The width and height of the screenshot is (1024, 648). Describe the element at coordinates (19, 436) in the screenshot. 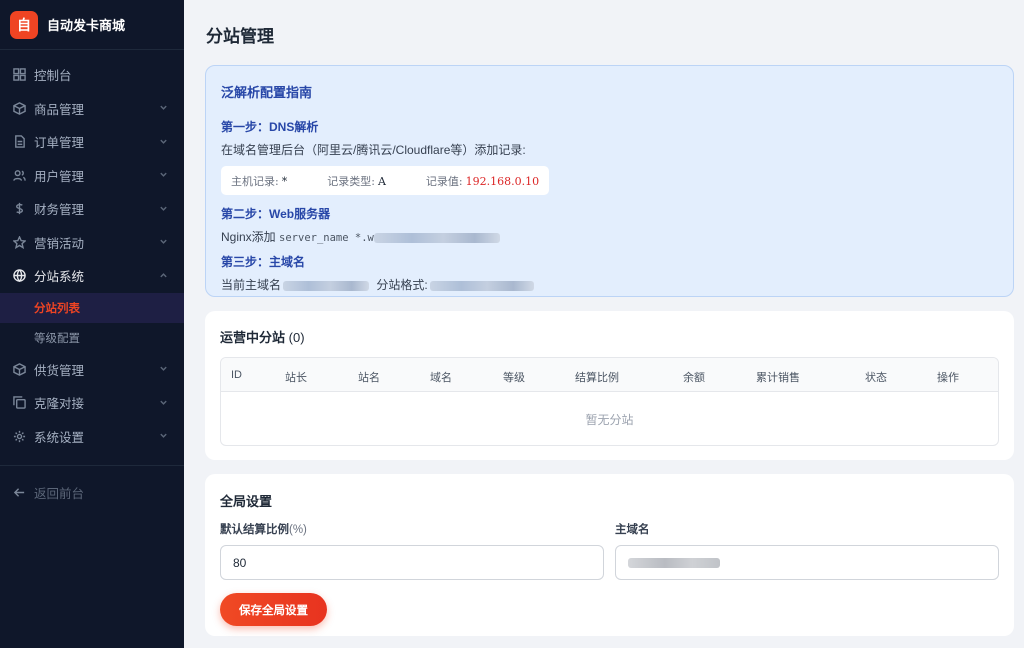

I see `gear-icon` at that location.